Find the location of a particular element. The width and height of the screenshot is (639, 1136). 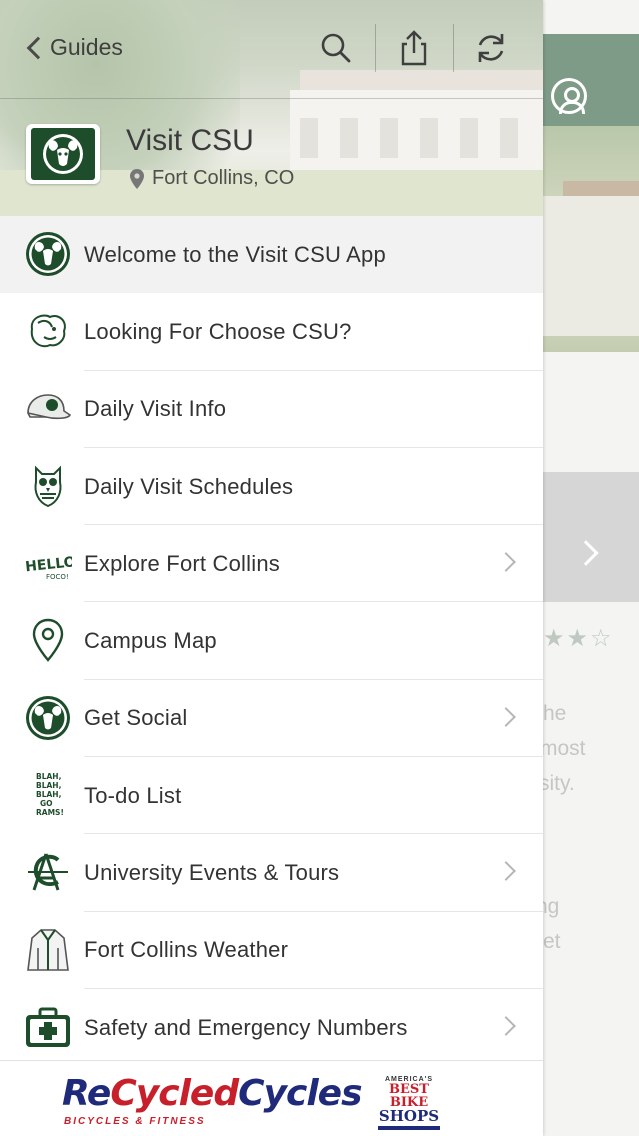

cap-icon is located at coordinates (49, 406).